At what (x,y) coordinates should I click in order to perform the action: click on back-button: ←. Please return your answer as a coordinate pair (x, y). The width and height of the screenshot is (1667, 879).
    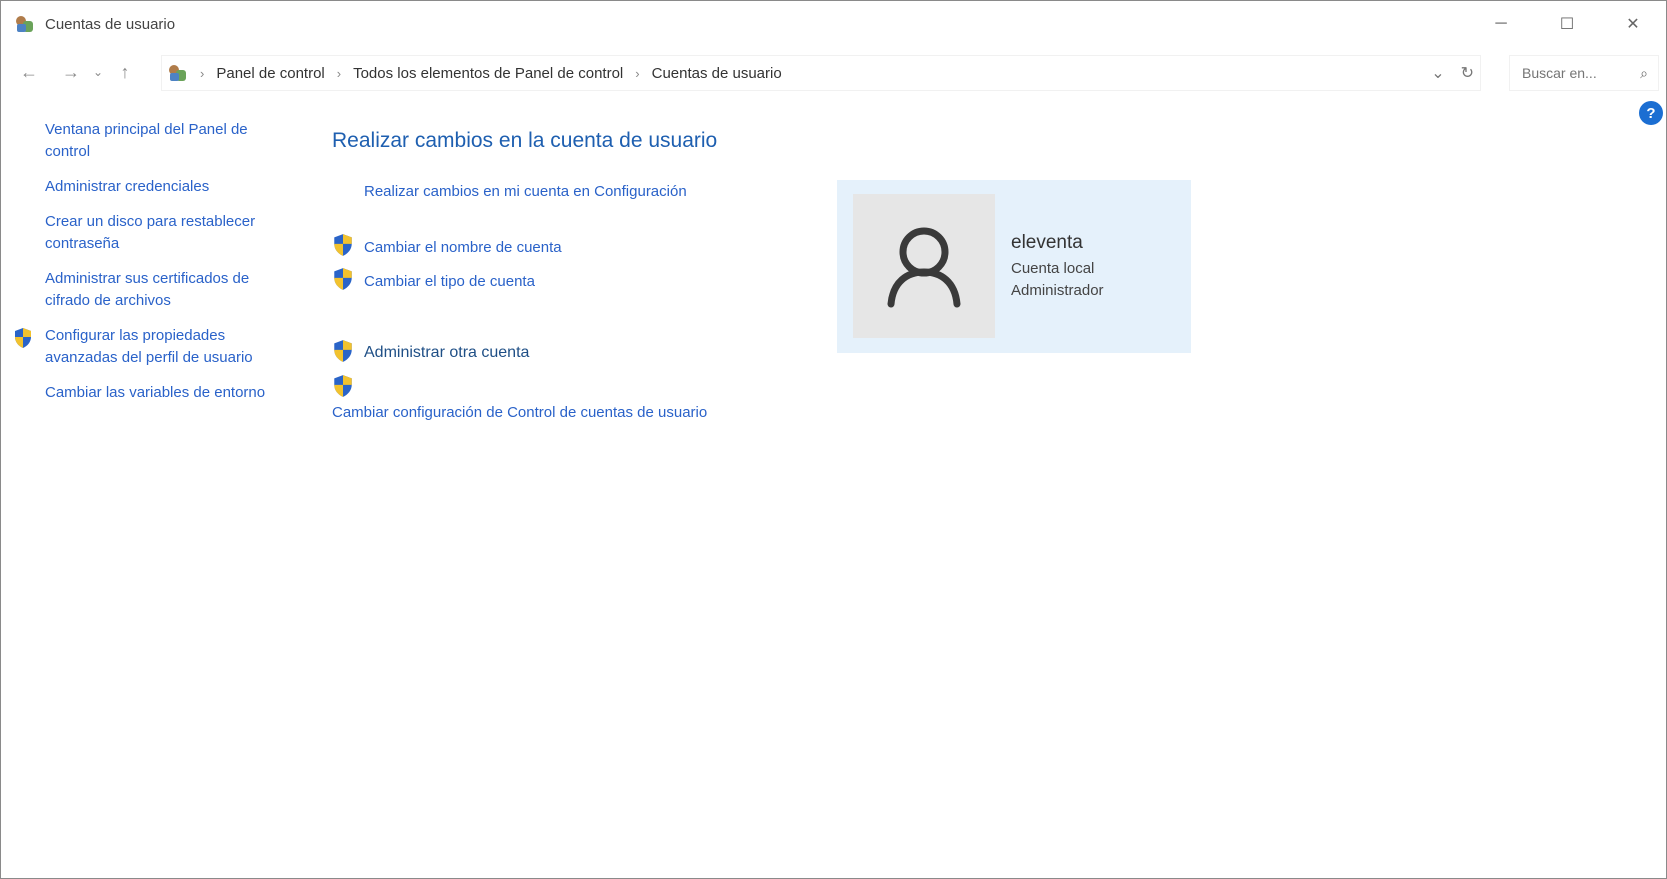
    Looking at the image, I should click on (29, 72).